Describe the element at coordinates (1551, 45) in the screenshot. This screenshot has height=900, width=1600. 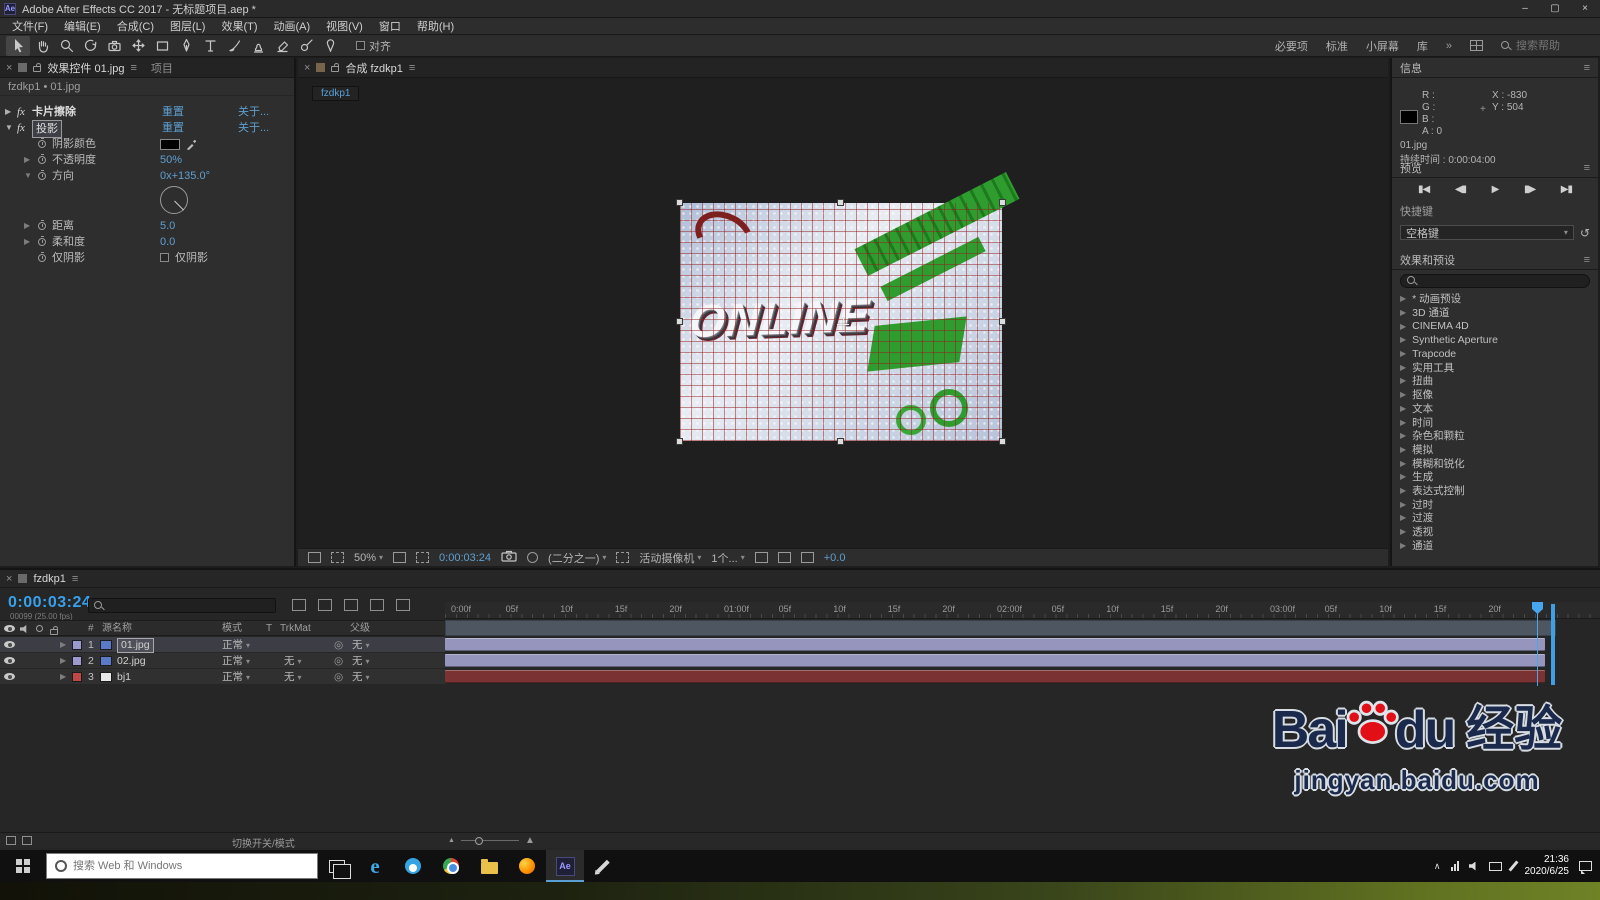
I see `help-search-input` at that location.